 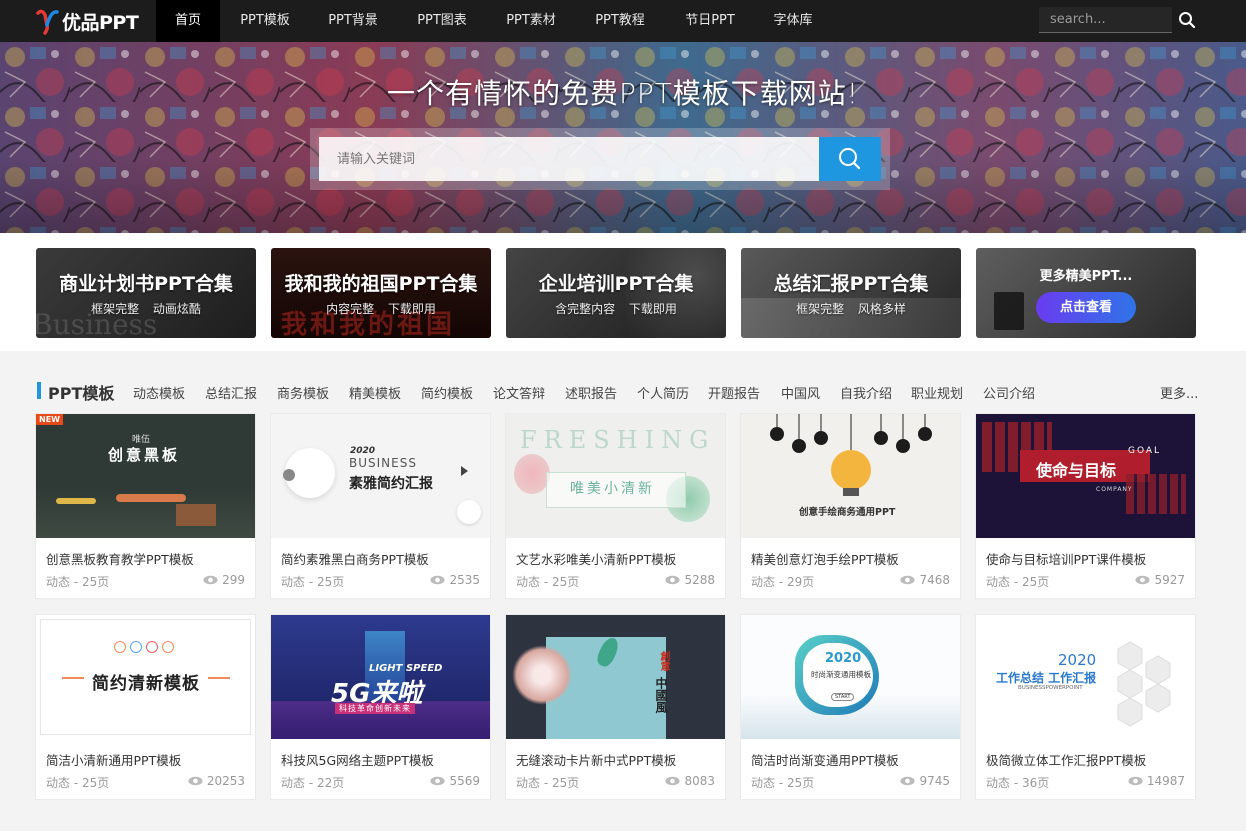 I want to click on category-link: 公司介绍, so click(x=1009, y=392).